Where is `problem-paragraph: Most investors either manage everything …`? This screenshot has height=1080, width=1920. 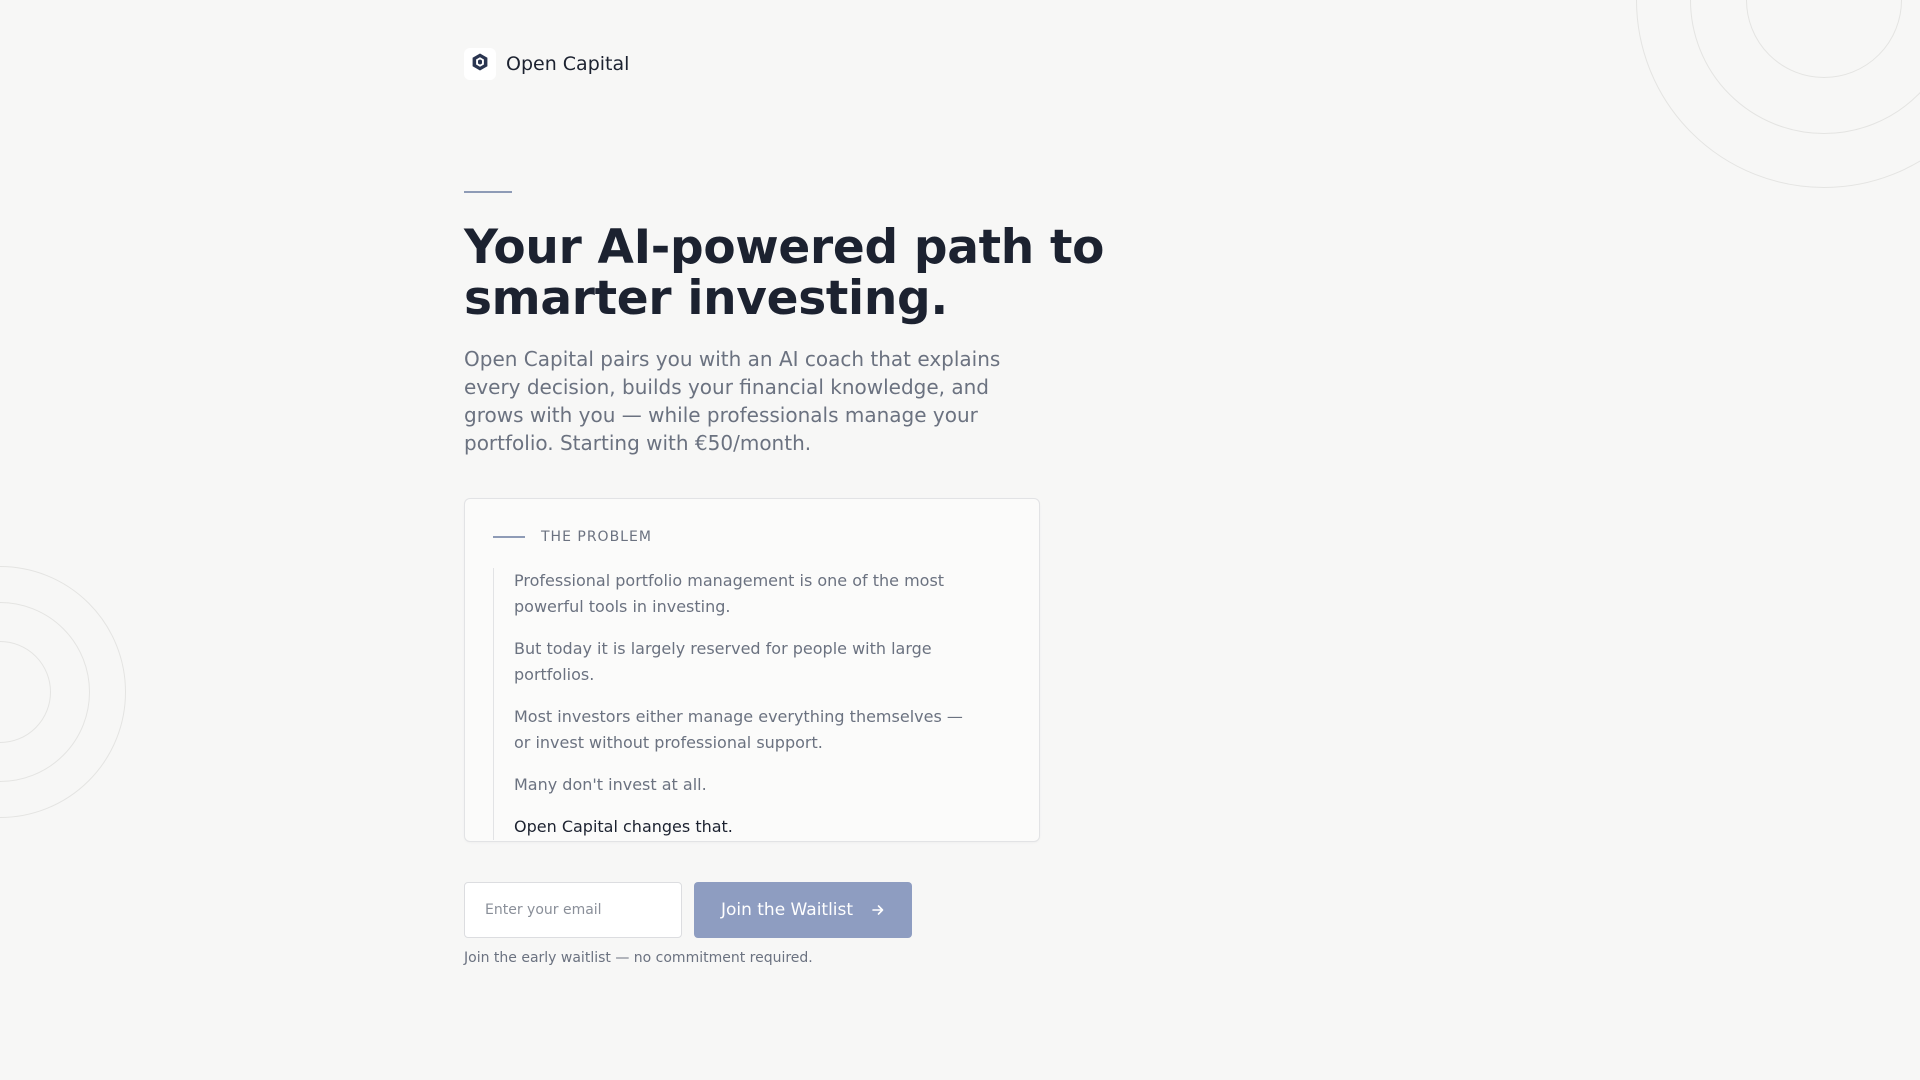 problem-paragraph: Most investors either manage everything … is located at coordinates (738, 729).